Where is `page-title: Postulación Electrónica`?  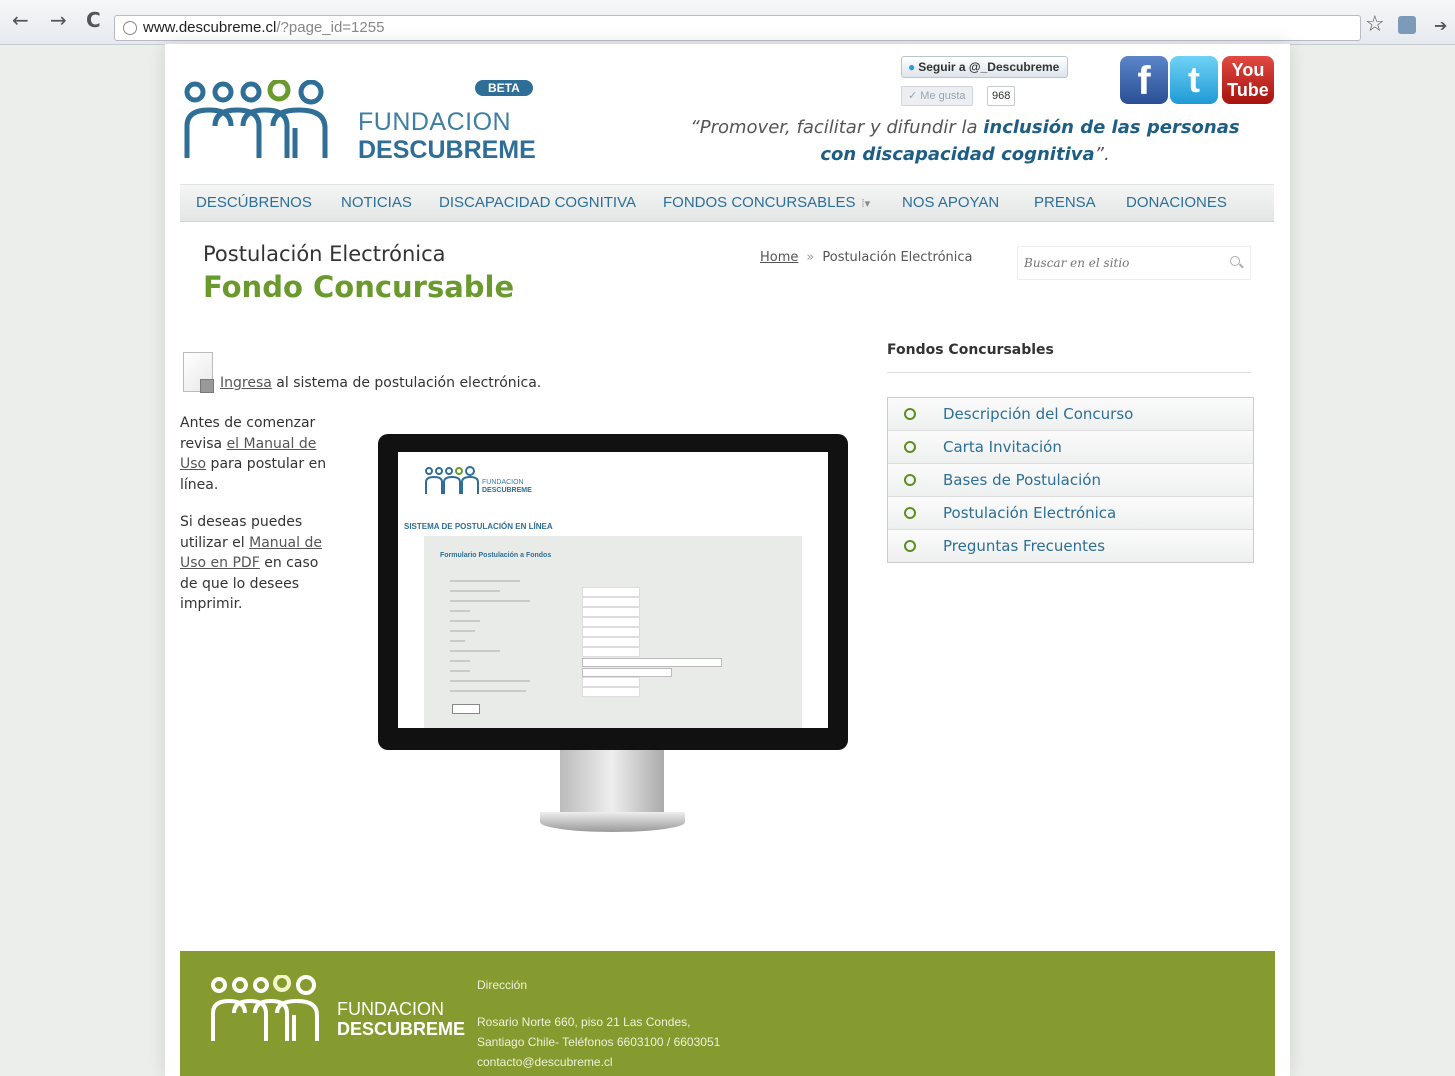
page-title: Postulación Electrónica is located at coordinates (324, 254).